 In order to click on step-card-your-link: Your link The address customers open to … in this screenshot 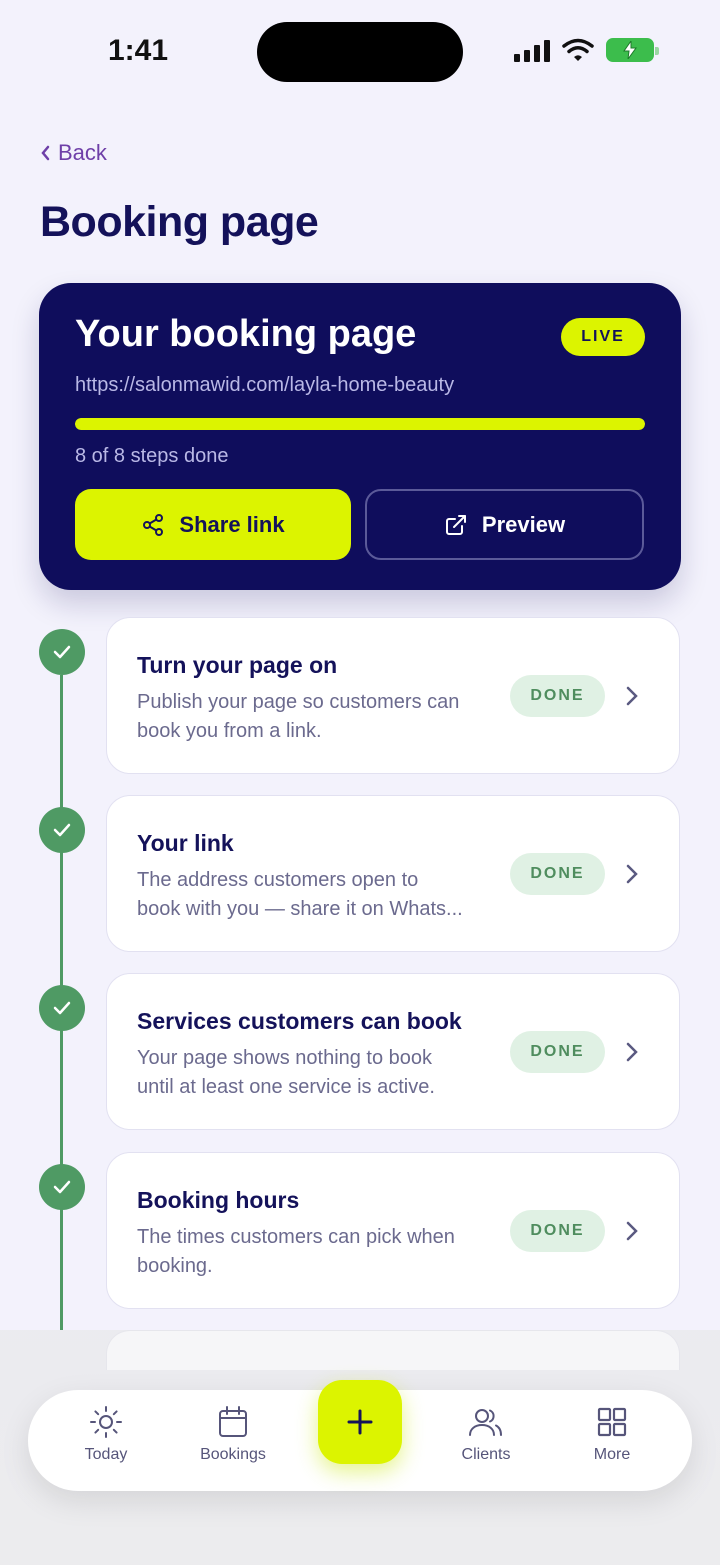, I will do `click(393, 873)`.